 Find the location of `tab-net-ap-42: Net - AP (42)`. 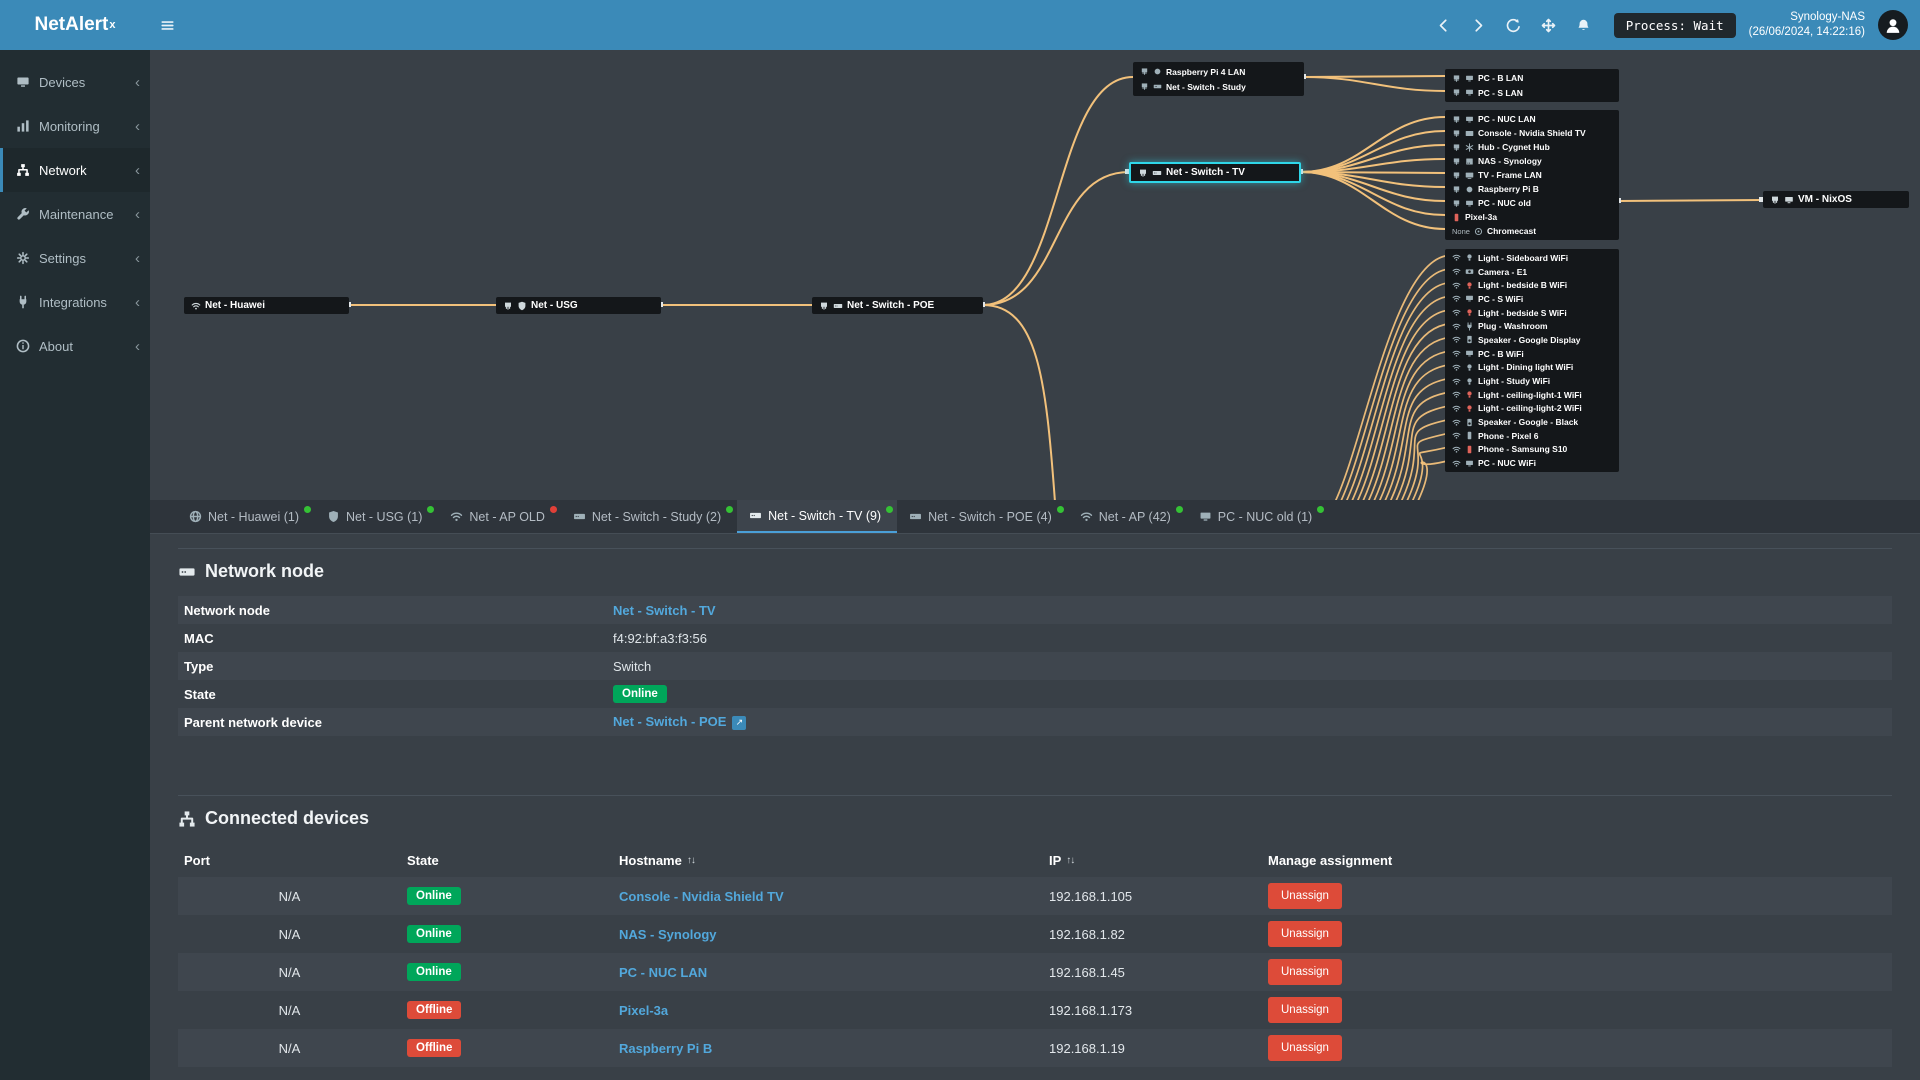

tab-net-ap-42: Net - AP (42) is located at coordinates (1127, 516).